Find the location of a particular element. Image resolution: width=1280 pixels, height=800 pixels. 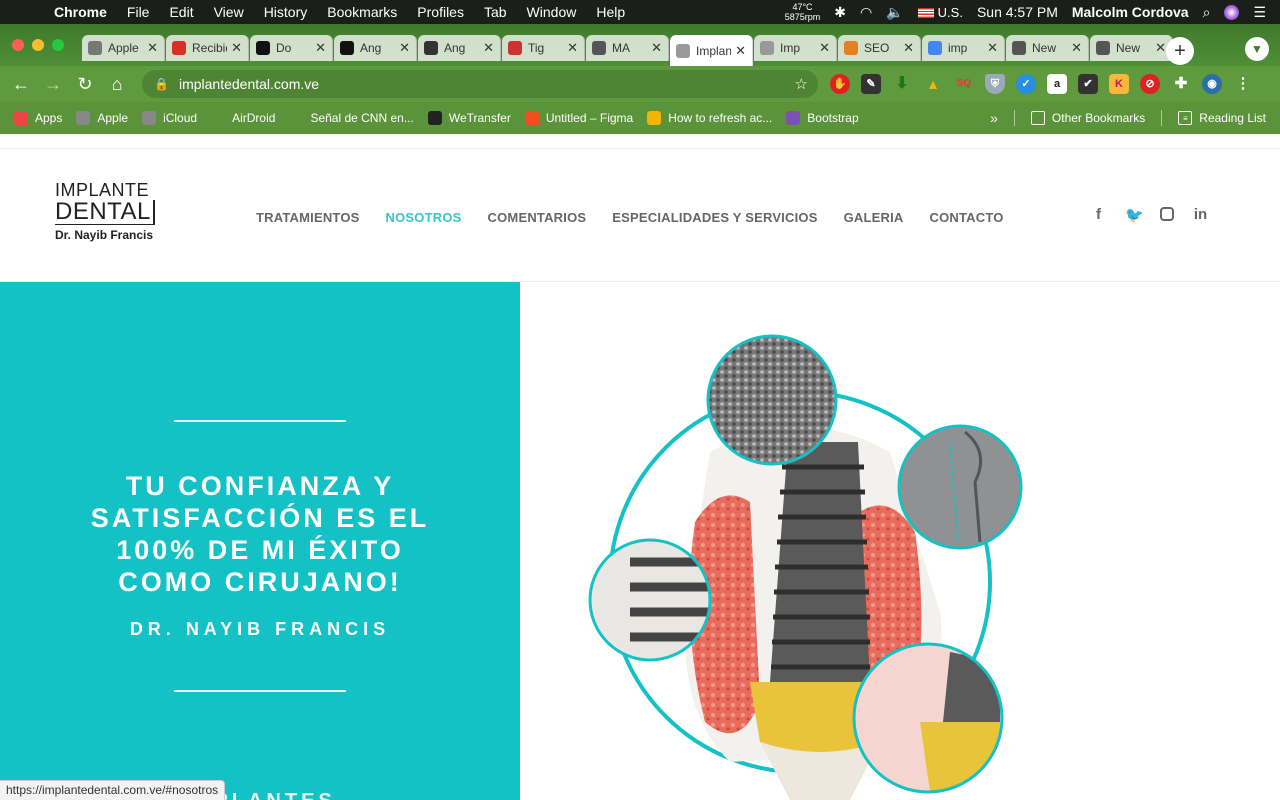

bookmark-item: Apps is located at coordinates (38, 118).